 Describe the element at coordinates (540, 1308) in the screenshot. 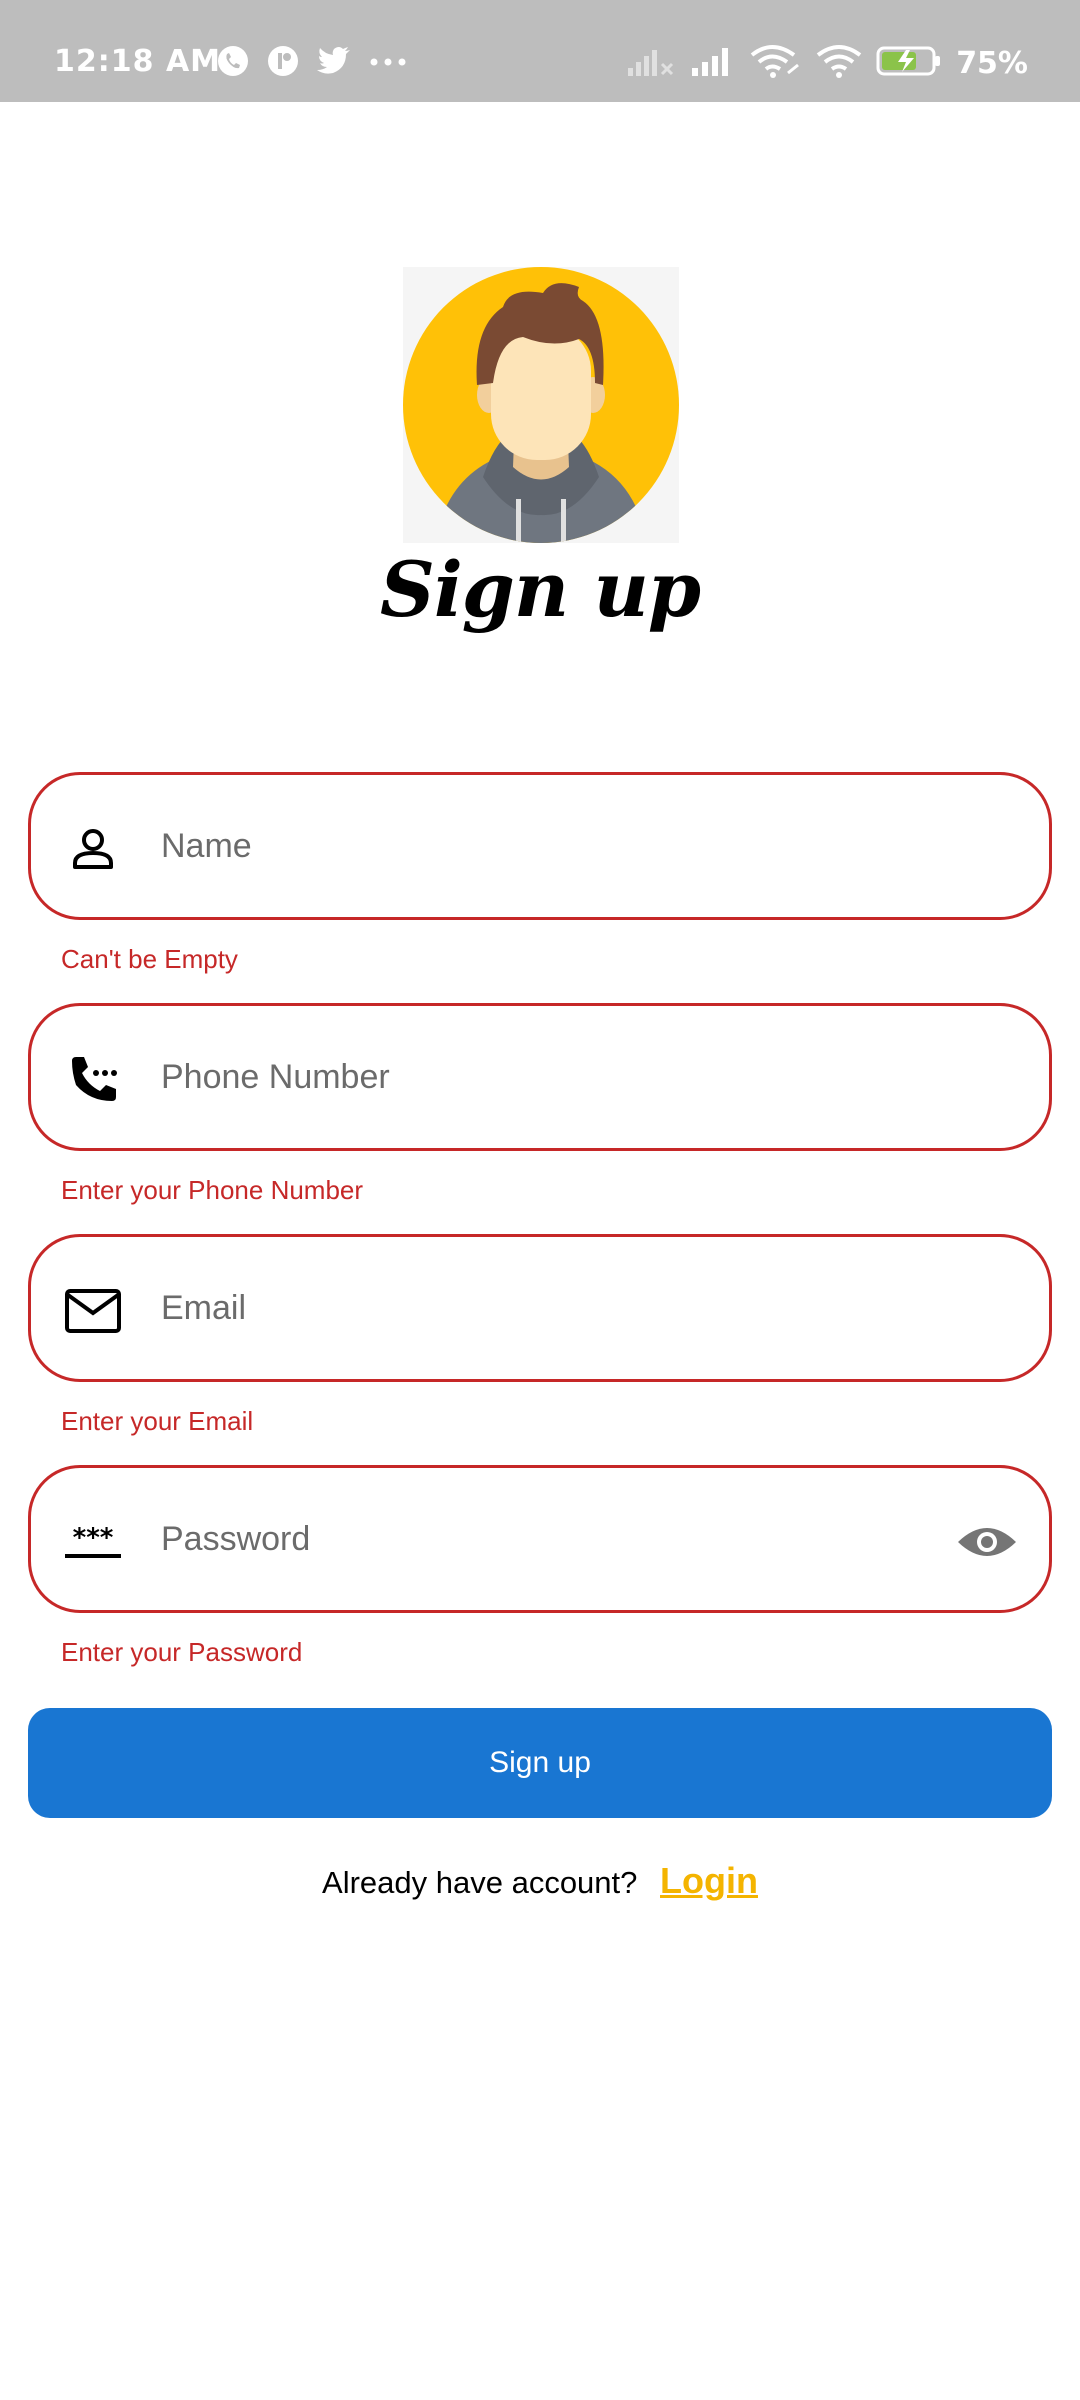

I see `email-field: Email` at that location.